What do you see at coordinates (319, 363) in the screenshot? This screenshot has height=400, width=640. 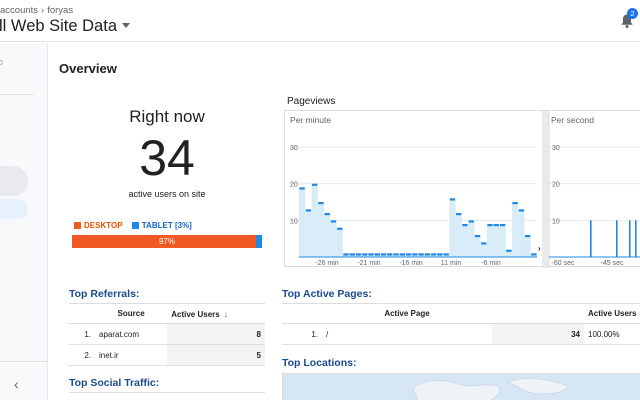 I see `top-locations-title: Top Locations:` at bounding box center [319, 363].